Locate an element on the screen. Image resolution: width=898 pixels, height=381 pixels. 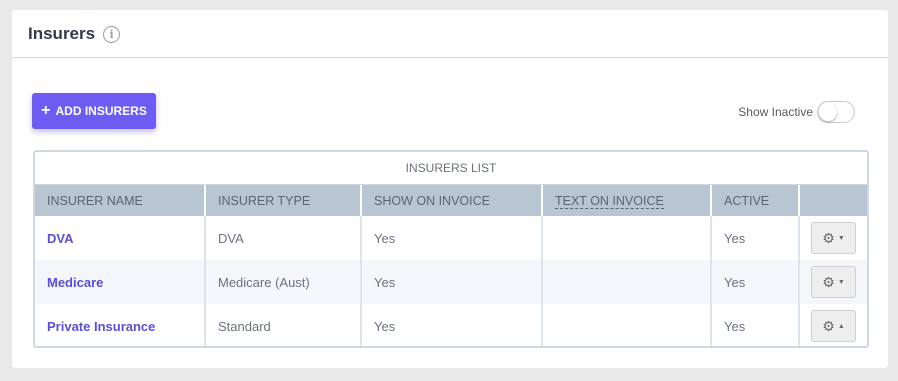
show-inactive-toggle is located at coordinates (836, 112).